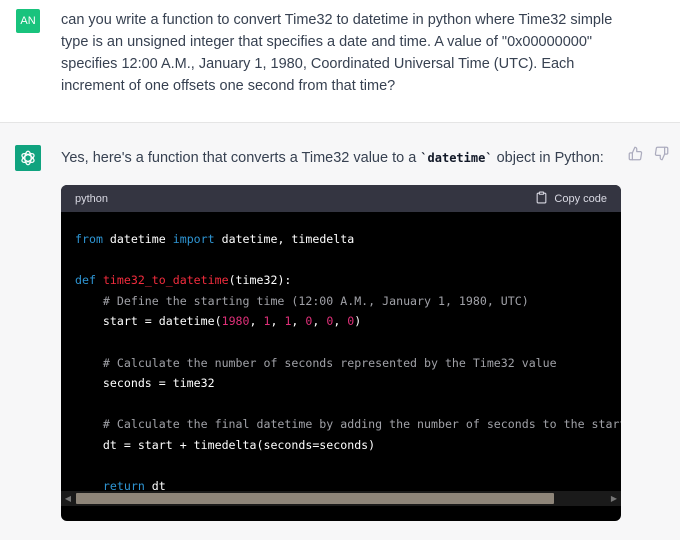 This screenshot has width=680, height=540. Describe the element at coordinates (148, 321) in the screenshot. I see `code-token: start = datetime(` at that location.